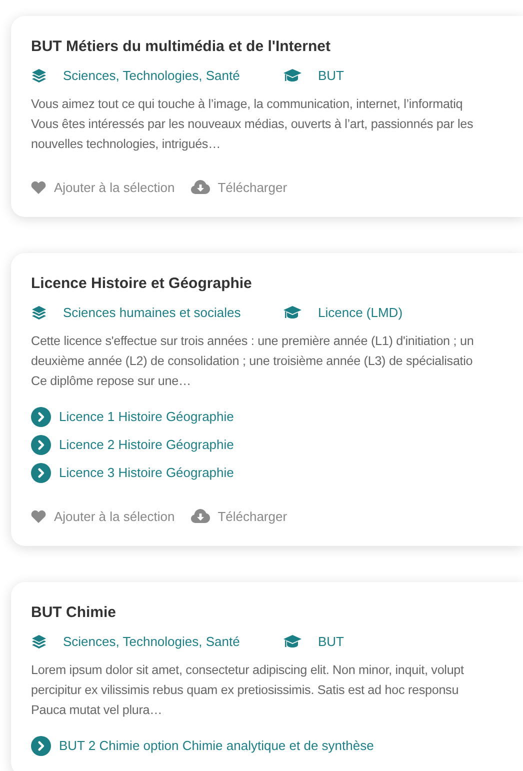  What do you see at coordinates (74, 613) in the screenshot?
I see `formation-title: BUT Chimie` at bounding box center [74, 613].